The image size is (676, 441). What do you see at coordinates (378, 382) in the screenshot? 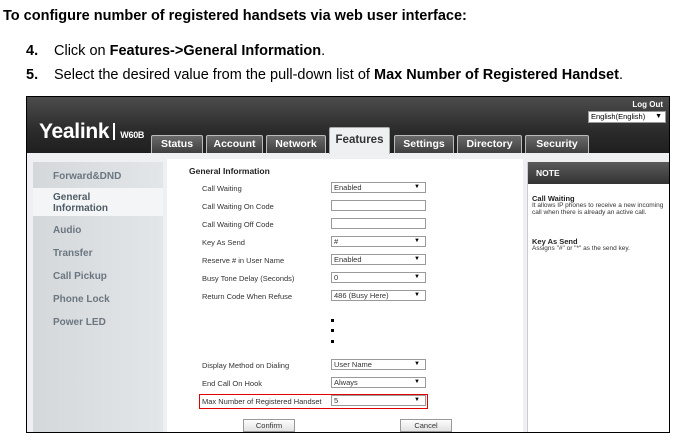
I see `end-call-on-hook-select: Always ▼` at bounding box center [378, 382].